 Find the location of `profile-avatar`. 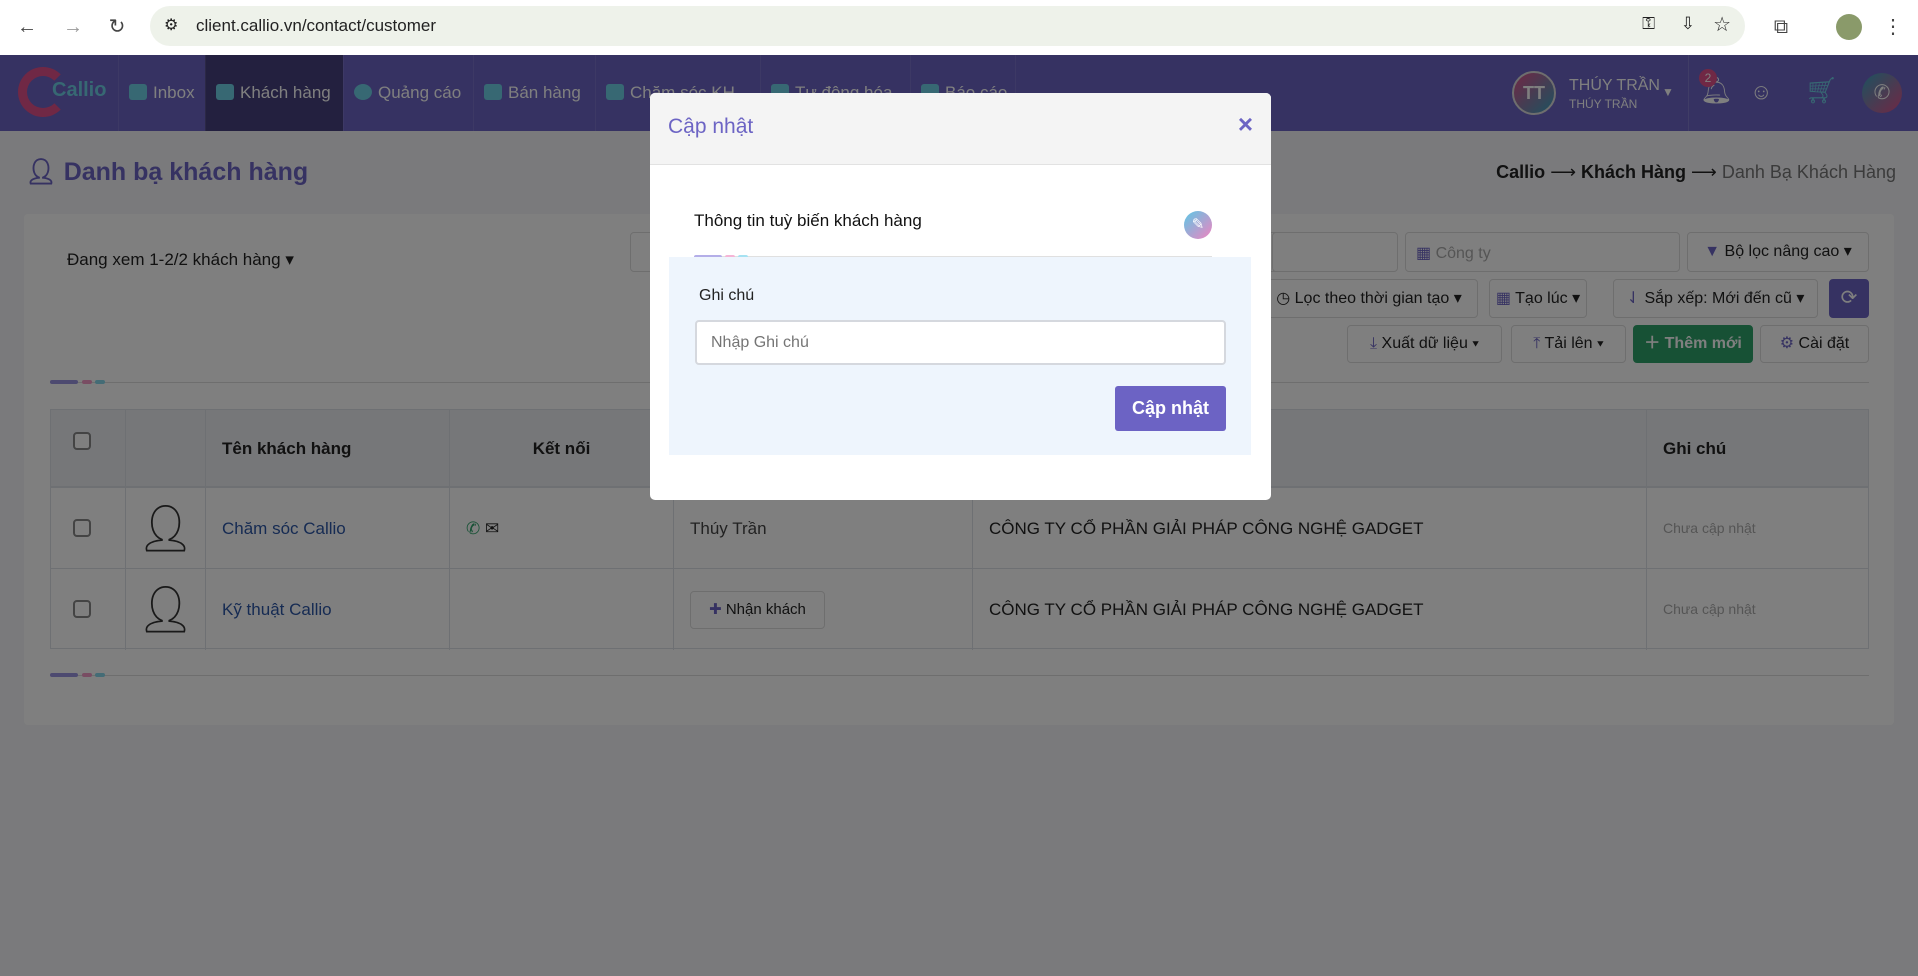

profile-avatar is located at coordinates (1849, 27).